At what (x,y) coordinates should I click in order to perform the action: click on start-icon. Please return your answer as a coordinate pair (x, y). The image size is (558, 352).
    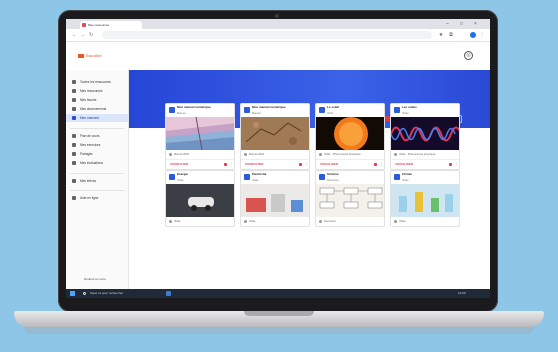
    Looking at the image, I should click on (72, 293).